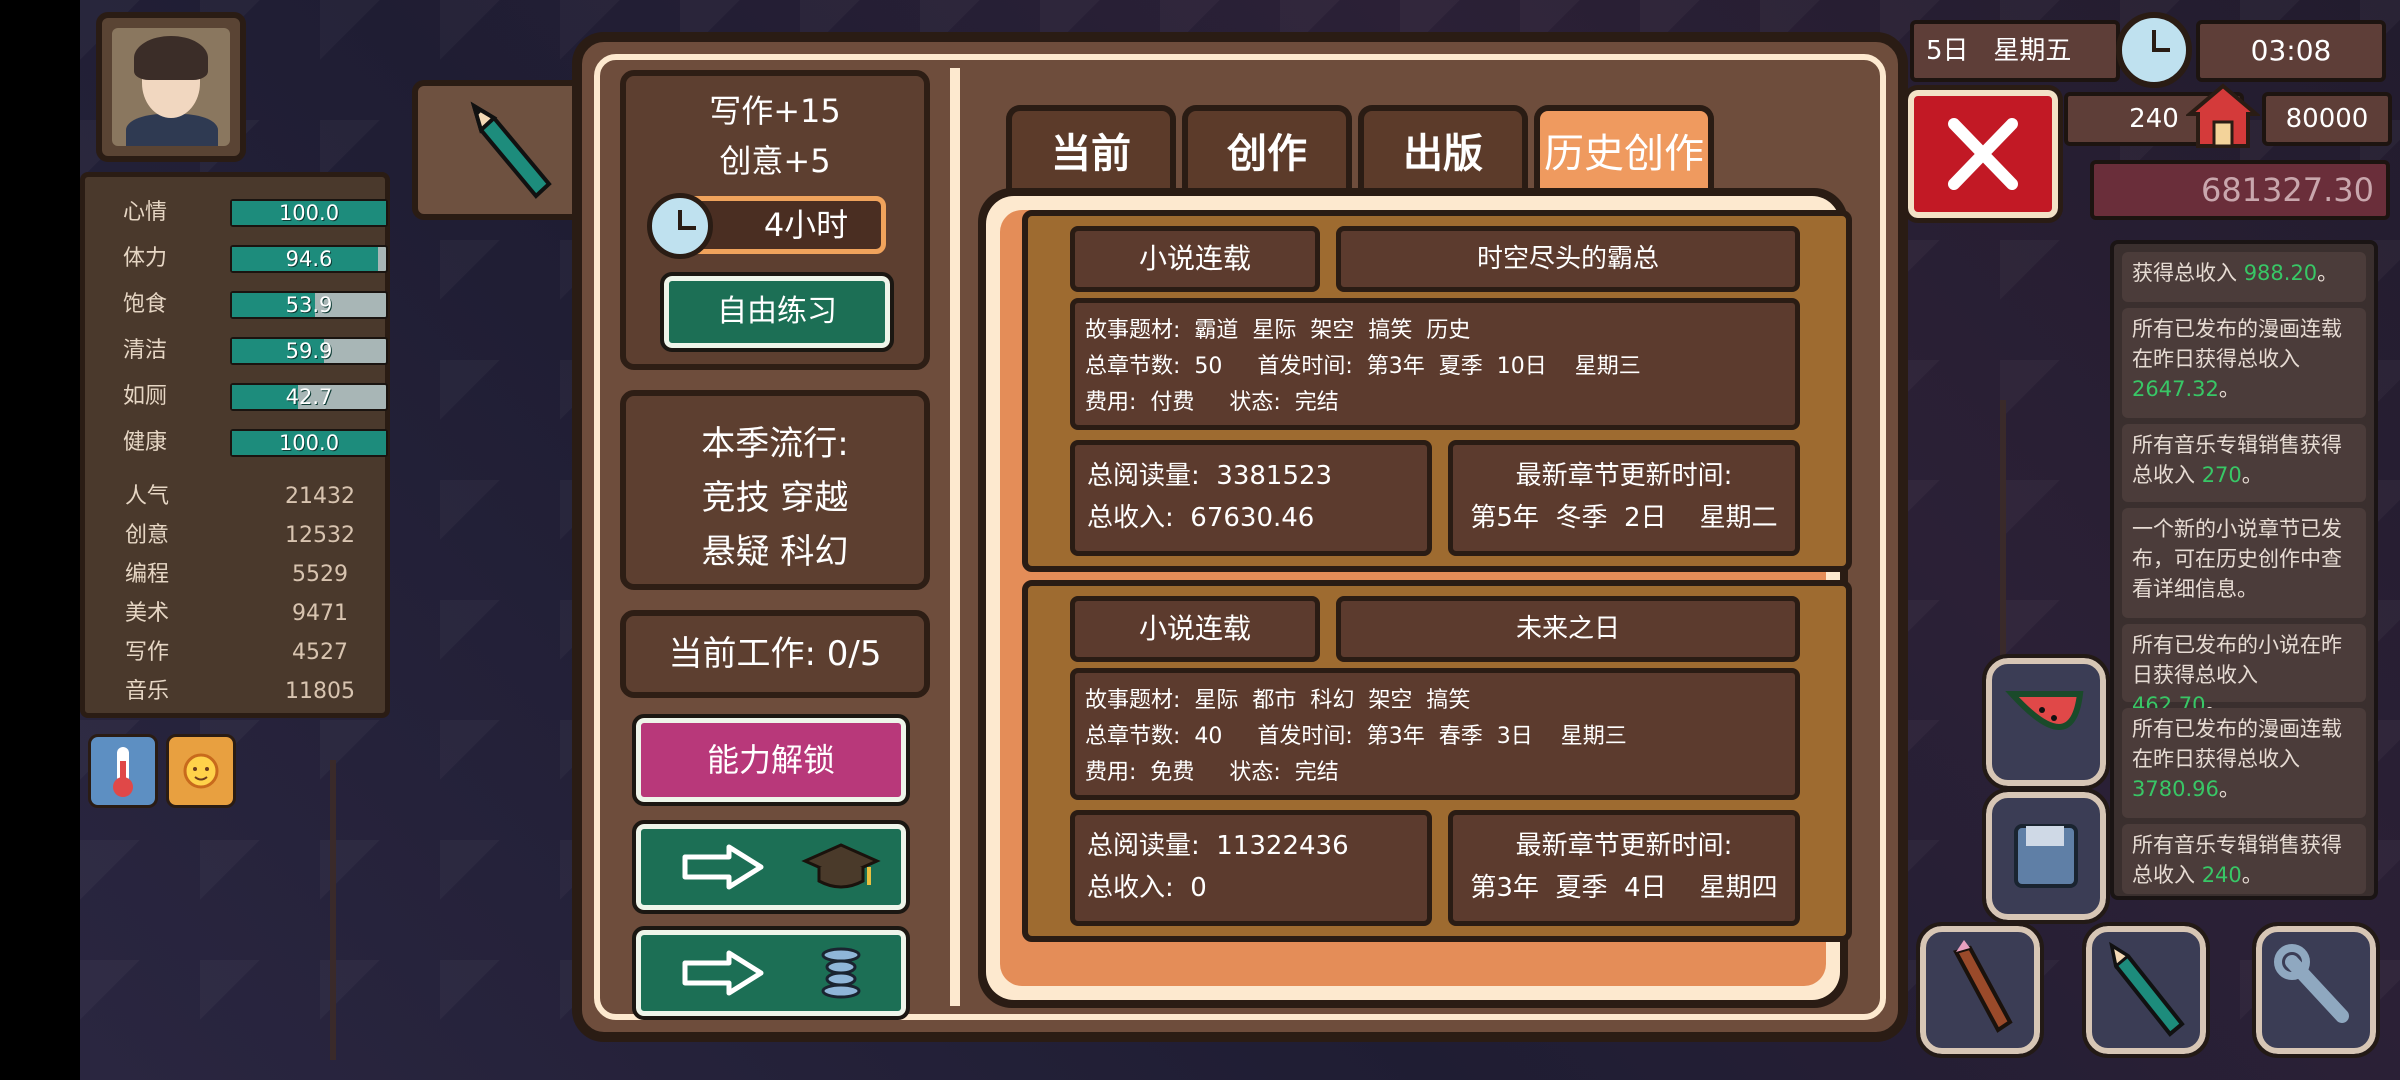 The width and height of the screenshot is (2400, 1080). What do you see at coordinates (775, 444) in the screenshot?
I see `trend-title: 本季流行:` at bounding box center [775, 444].